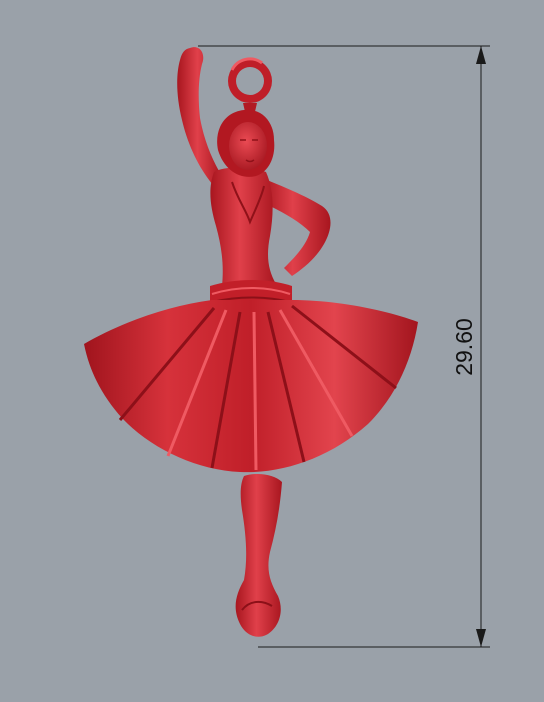 This screenshot has width=544, height=702. What do you see at coordinates (199, 116) in the screenshot?
I see `raised-arm` at bounding box center [199, 116].